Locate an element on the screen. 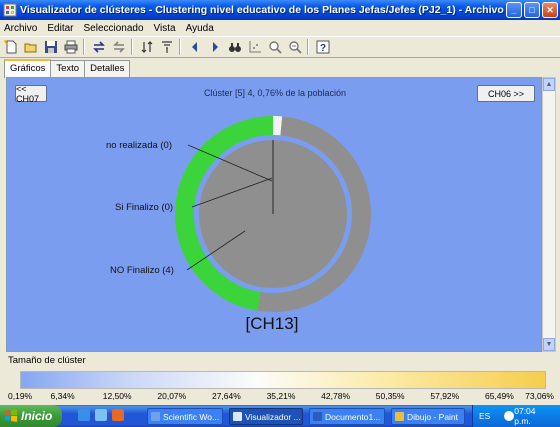  tab-texto: Texto is located at coordinates (68, 68).